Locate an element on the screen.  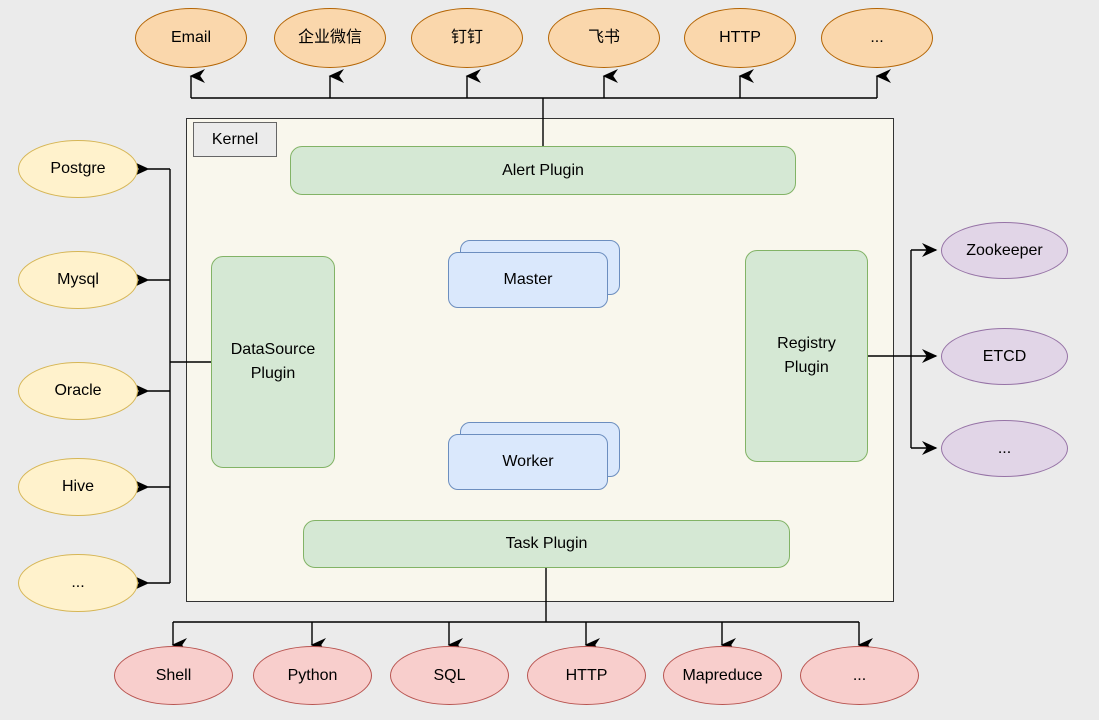
kernel-label: Kernel is located at coordinates (235, 139).